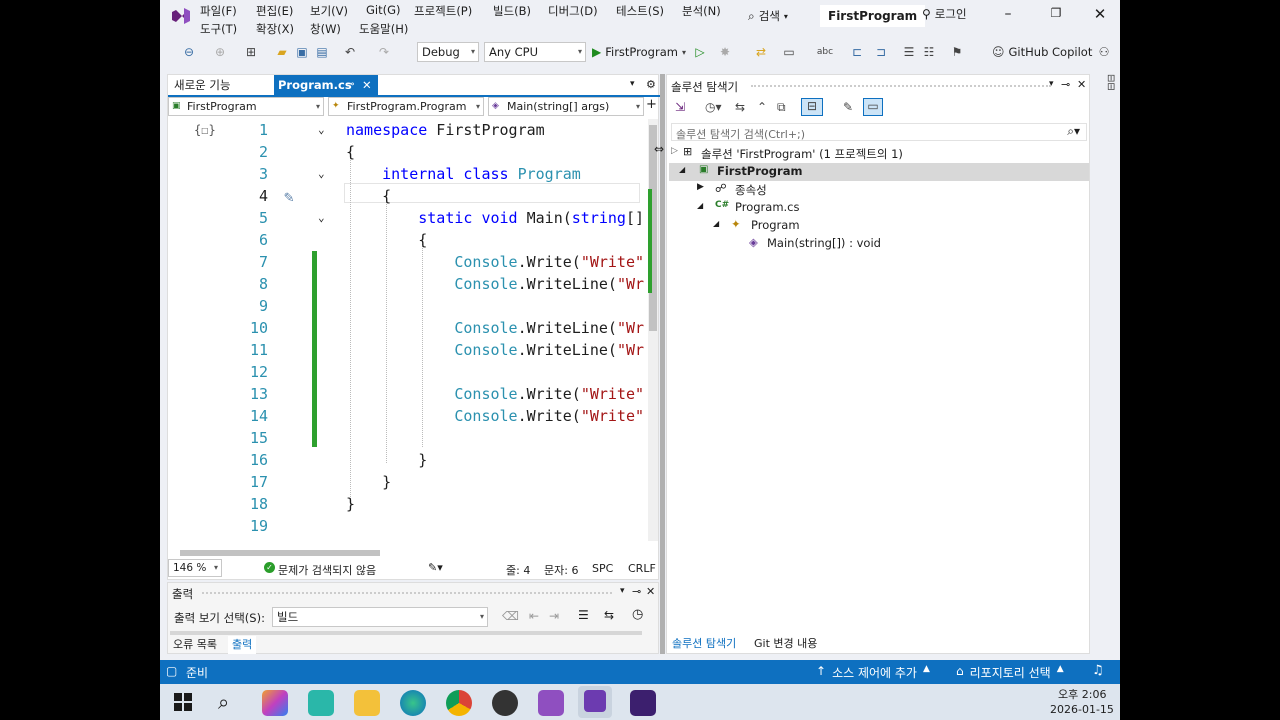 This screenshot has width=1280, height=720. Describe the element at coordinates (325, 29) in the screenshot. I see `menu-window: 창(W)` at that location.